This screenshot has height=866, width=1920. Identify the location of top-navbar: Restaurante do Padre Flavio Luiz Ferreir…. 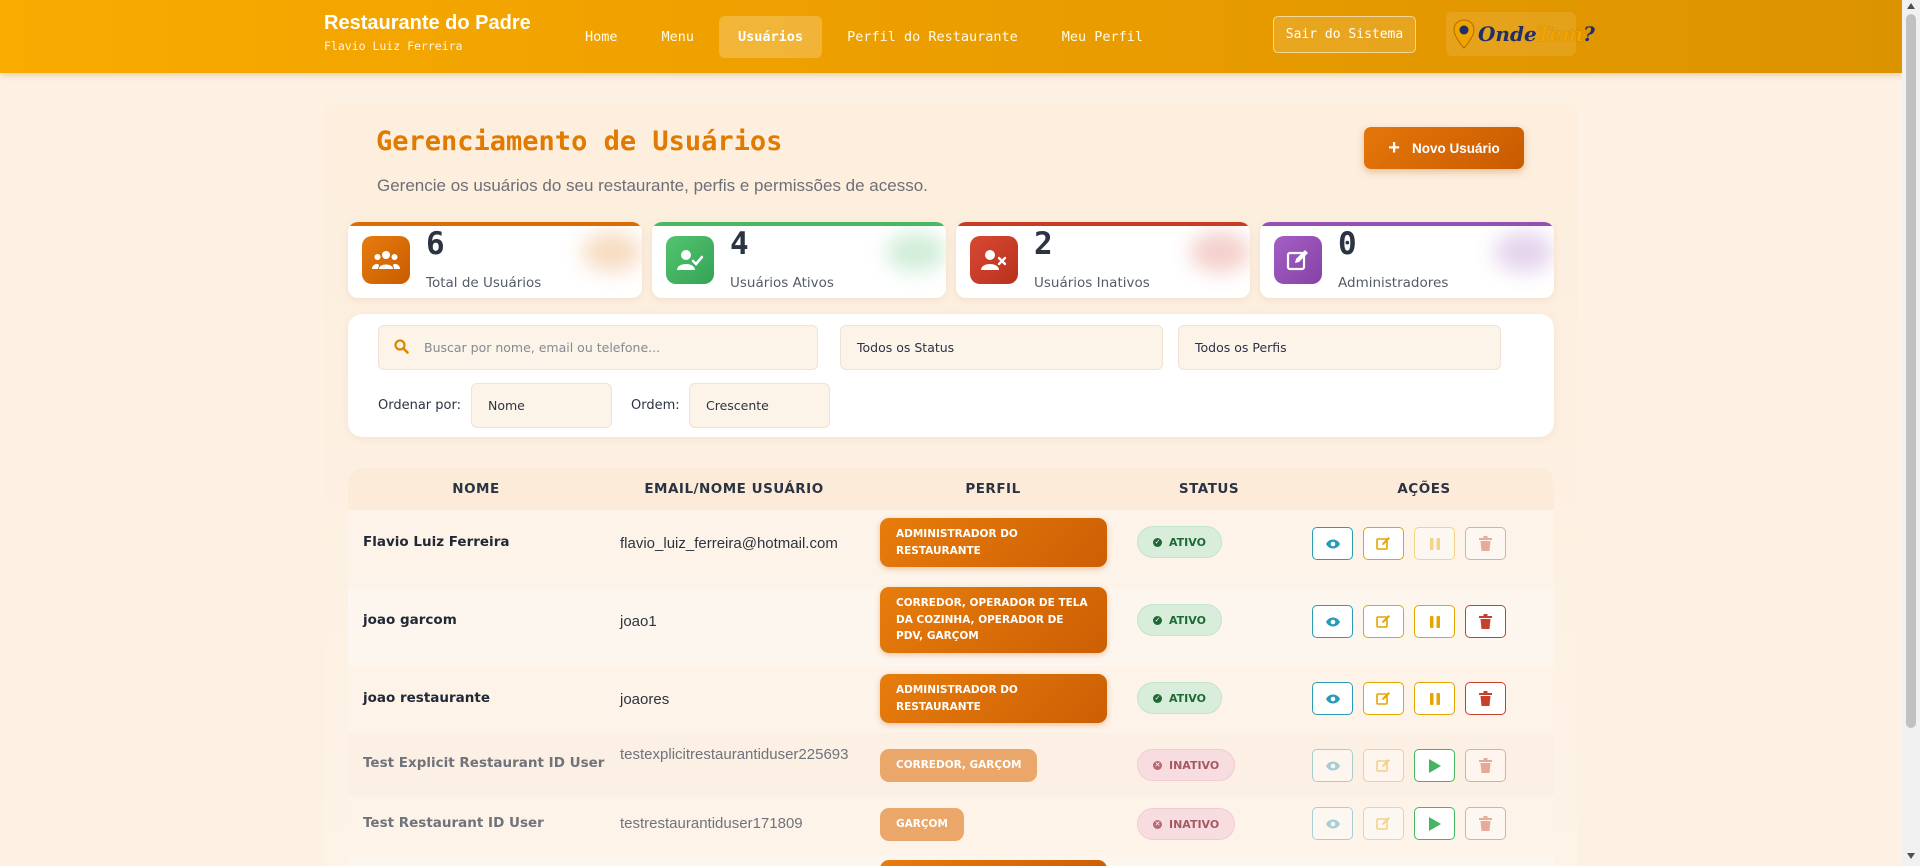
(951, 36).